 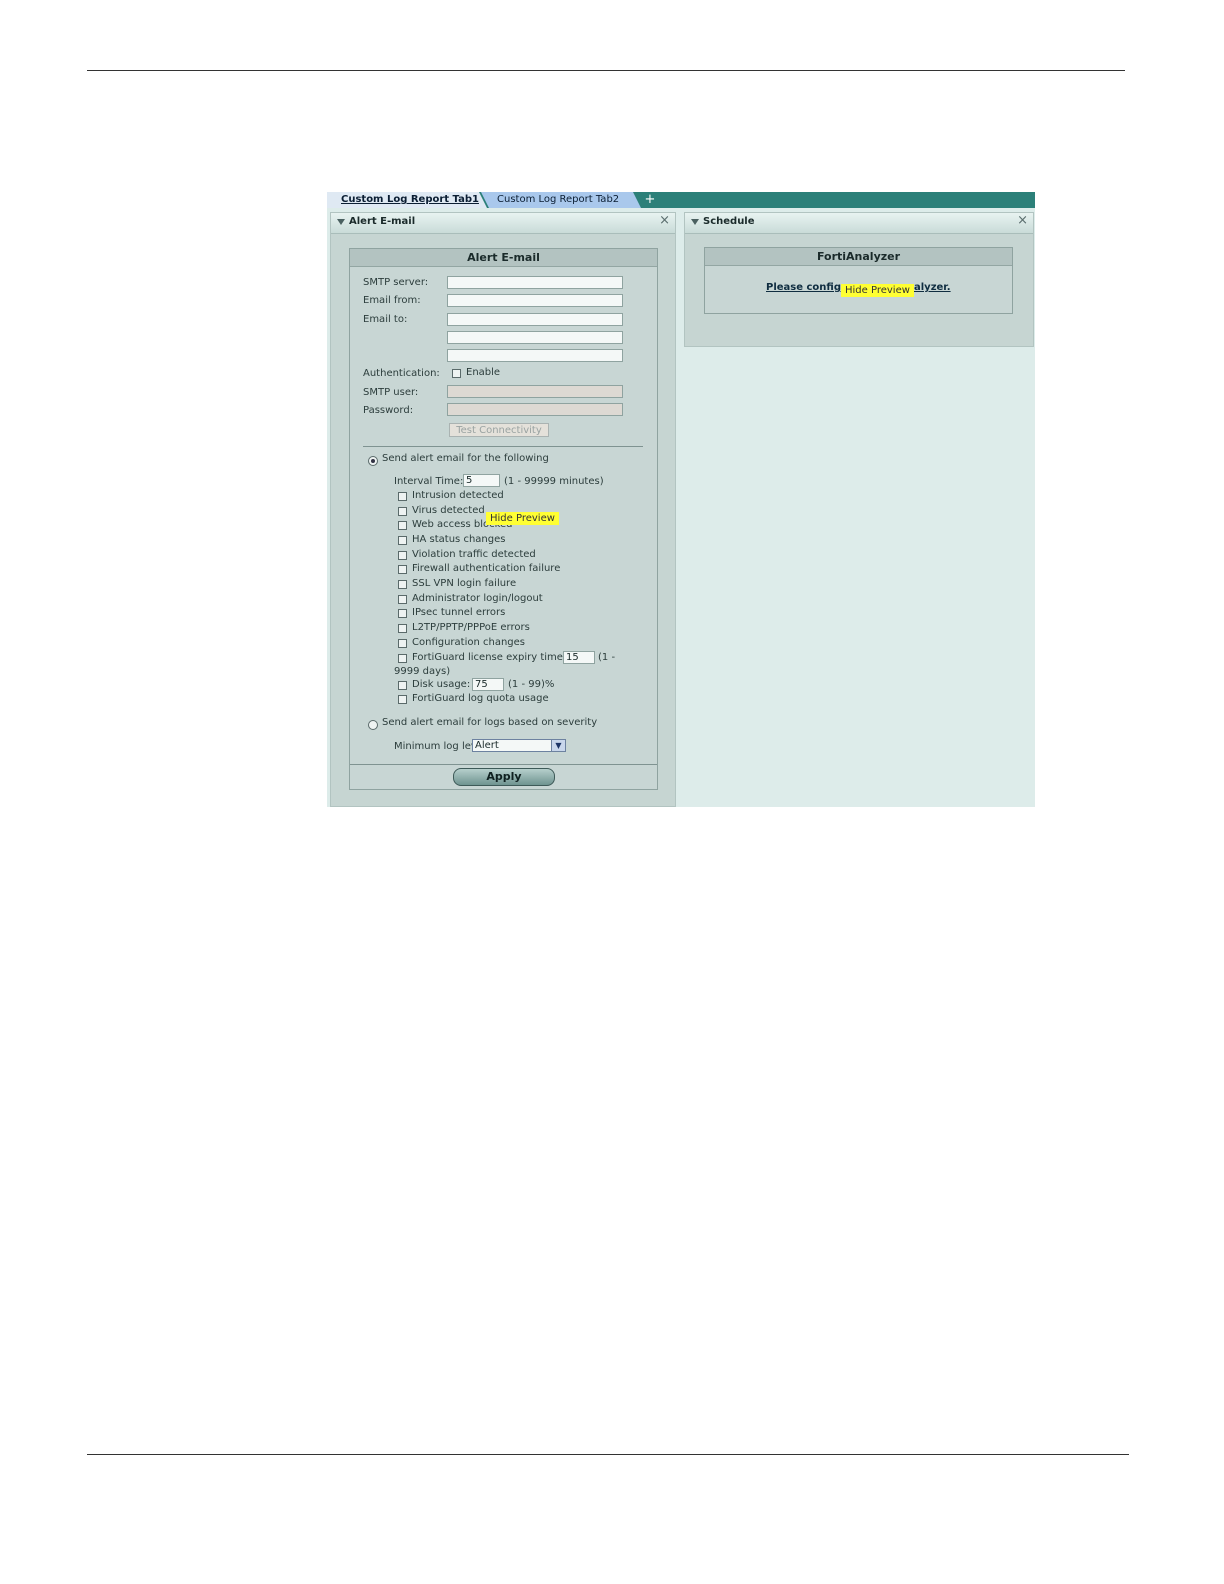 What do you see at coordinates (504, 777) in the screenshot?
I see `apply-button: Apply` at bounding box center [504, 777].